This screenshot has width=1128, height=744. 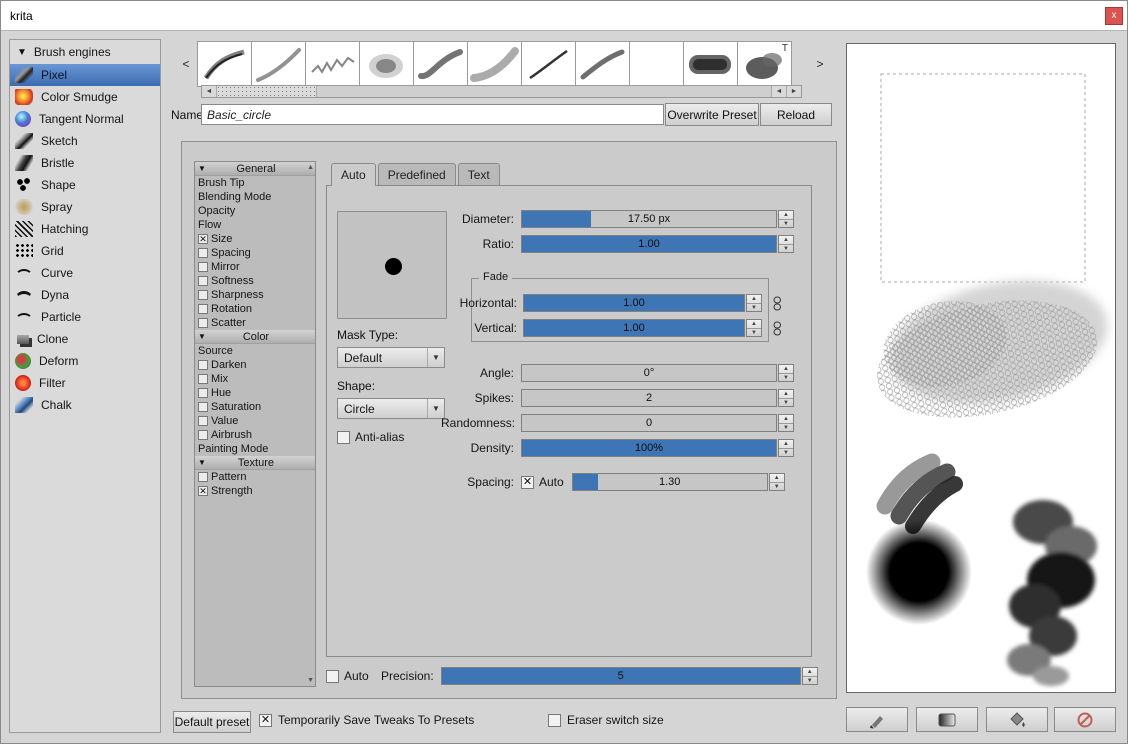 What do you see at coordinates (203, 239) in the screenshot?
I see `size-checkbox` at bounding box center [203, 239].